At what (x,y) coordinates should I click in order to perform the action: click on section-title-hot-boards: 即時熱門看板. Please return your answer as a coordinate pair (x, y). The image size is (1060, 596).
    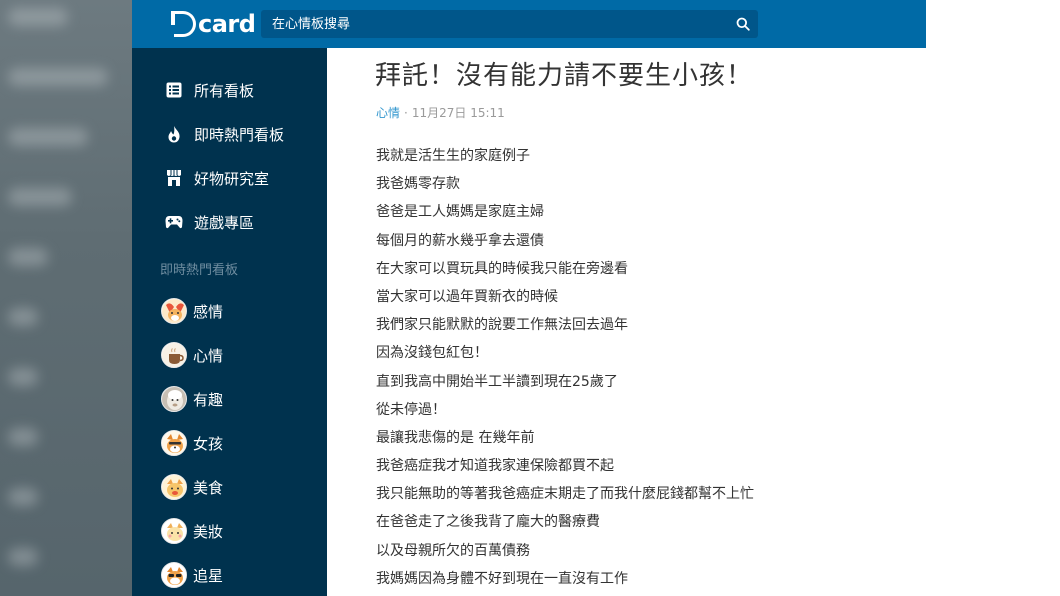
    Looking at the image, I should click on (199, 270).